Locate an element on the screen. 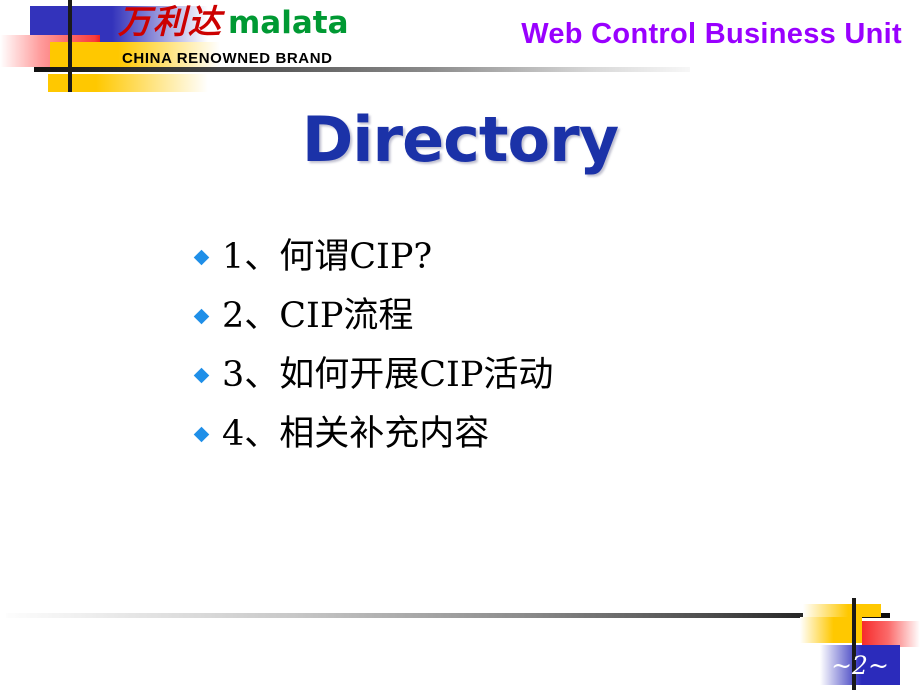 The width and height of the screenshot is (920, 690). page-title: Directory is located at coordinates (460, 139).